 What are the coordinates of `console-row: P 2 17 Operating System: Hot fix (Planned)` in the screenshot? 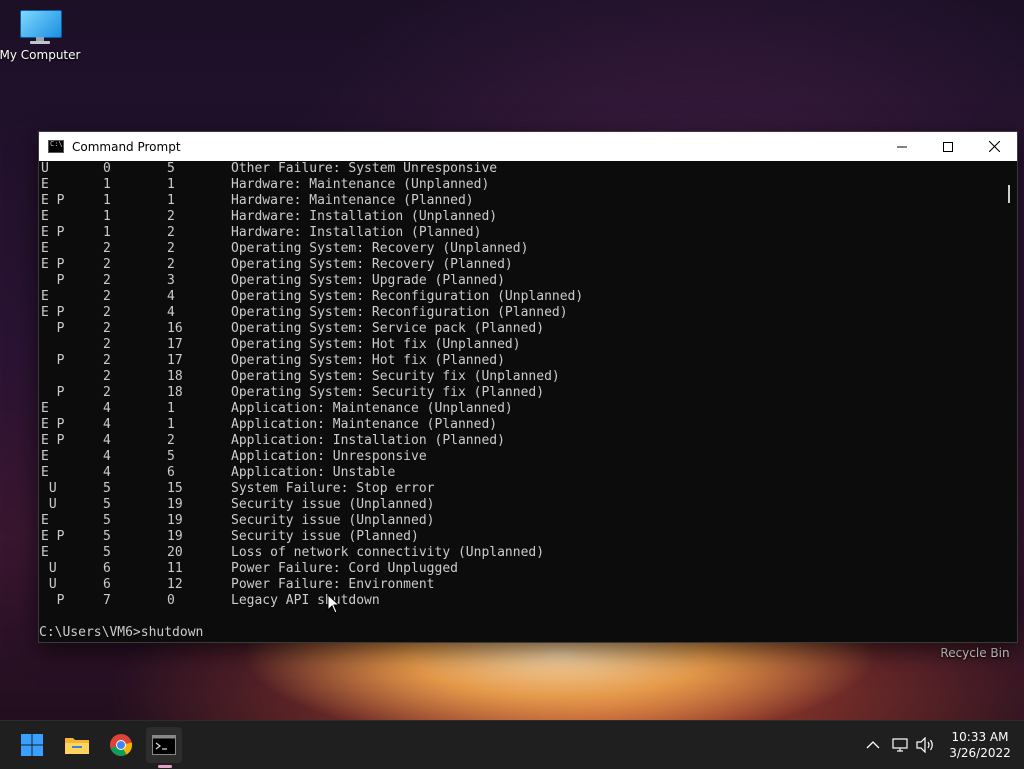 It's located at (520, 361).